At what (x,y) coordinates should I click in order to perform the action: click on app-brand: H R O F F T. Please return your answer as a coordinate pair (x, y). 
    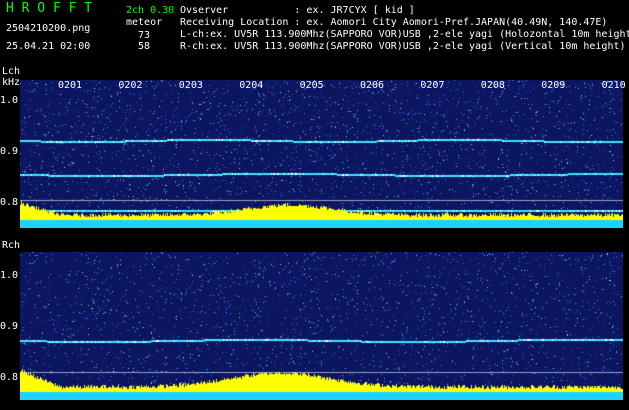
    Looking at the image, I should click on (49, 8).